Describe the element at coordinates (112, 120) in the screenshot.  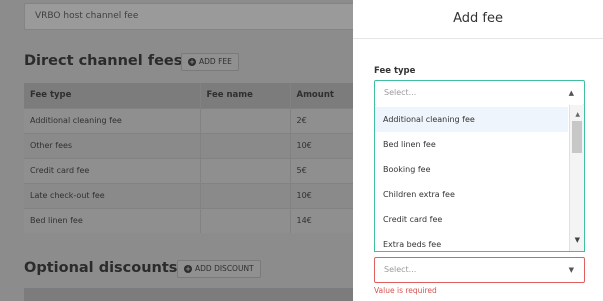
I see `cell-fee-type: Additional cleaning fee` at that location.